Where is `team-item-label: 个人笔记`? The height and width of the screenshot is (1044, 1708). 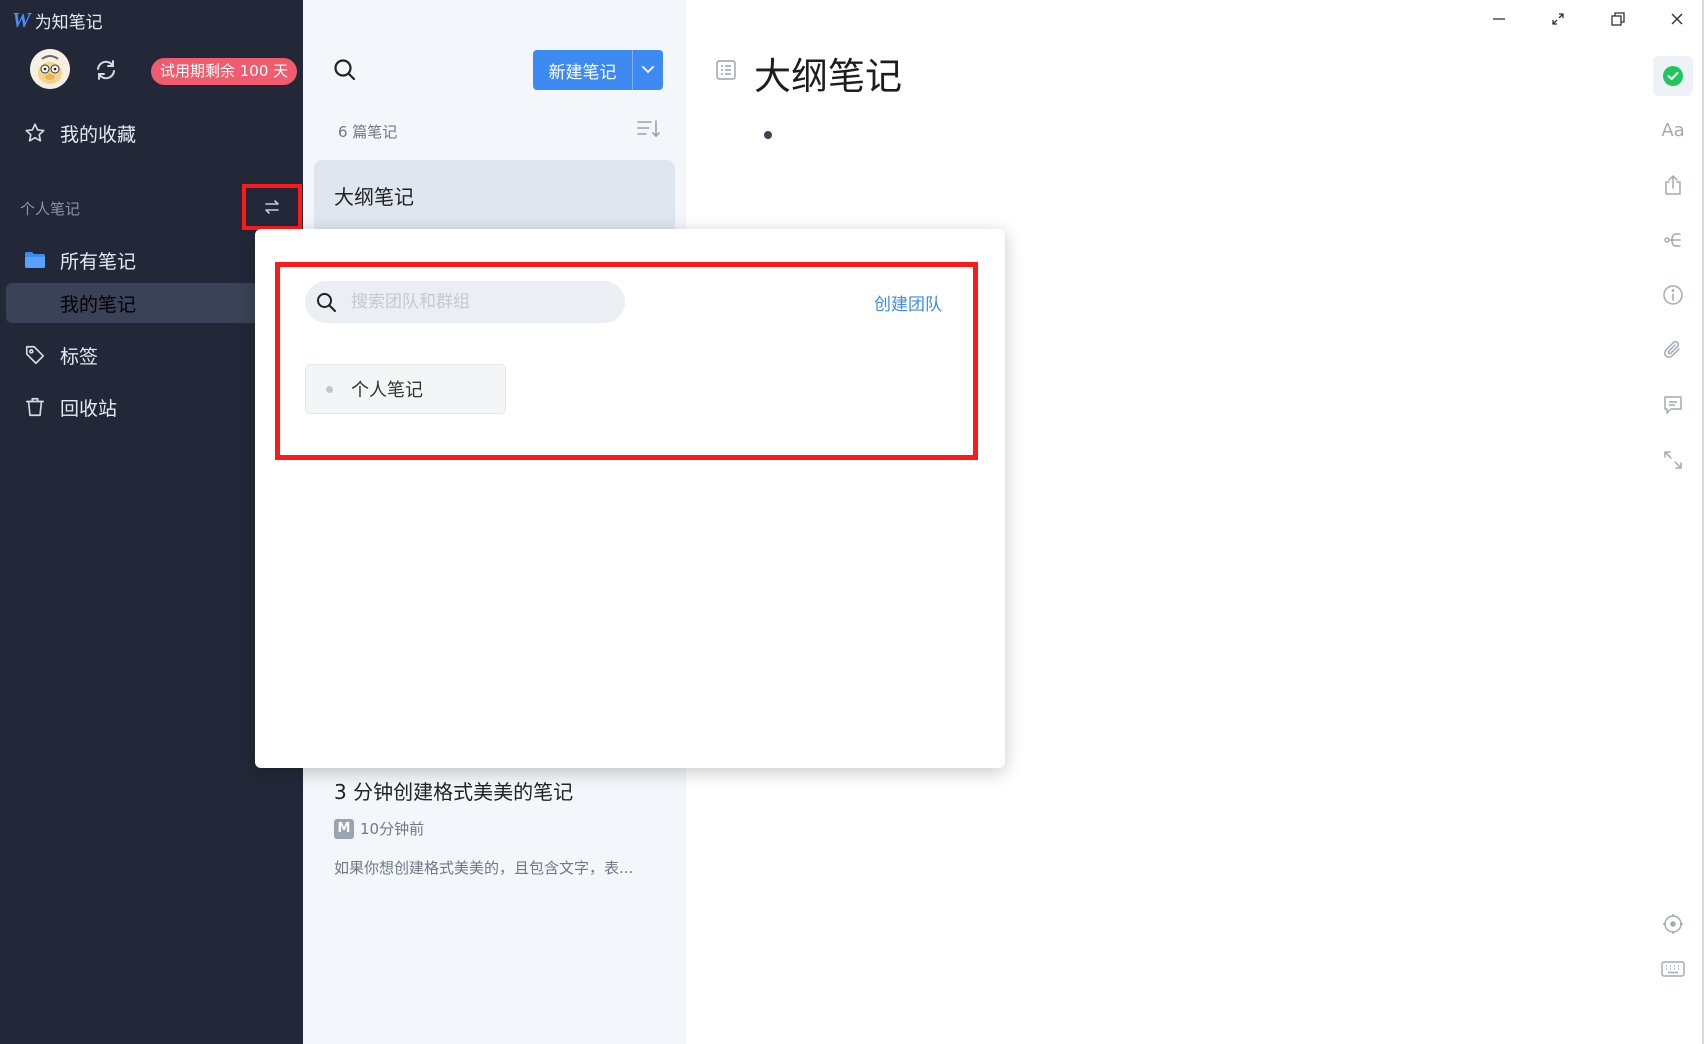 team-item-label: 个人笔记 is located at coordinates (387, 390).